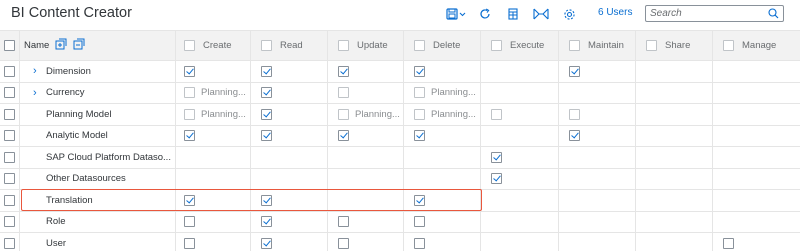  Describe the element at coordinates (513, 14) in the screenshot. I see `table-settings-button` at that location.